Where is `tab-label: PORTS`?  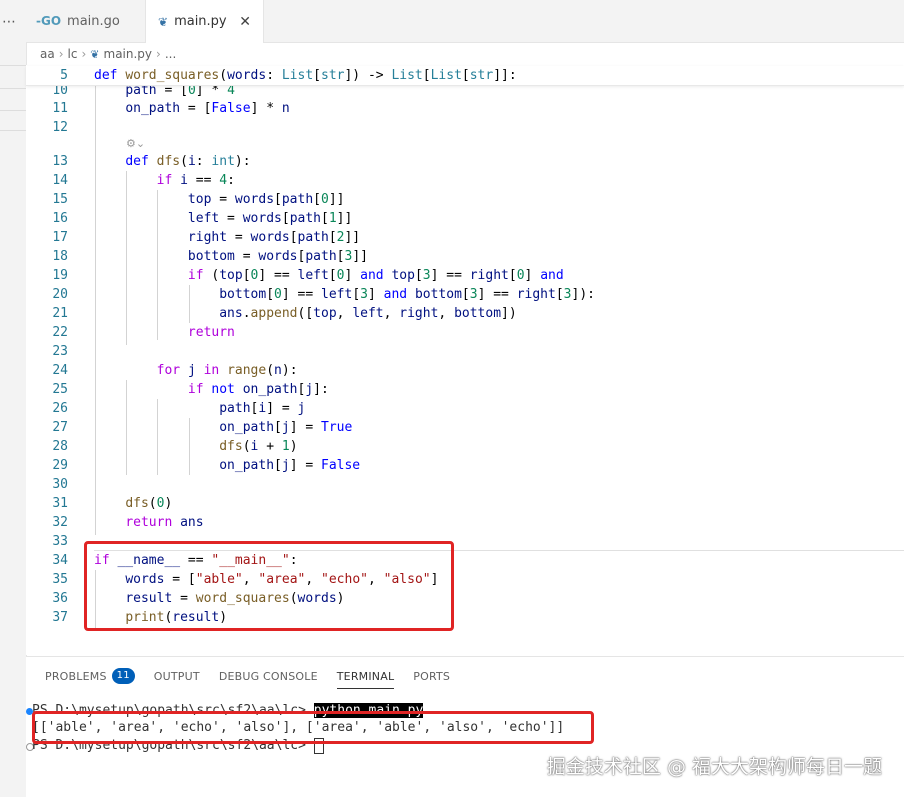
tab-label: PORTS is located at coordinates (432, 676).